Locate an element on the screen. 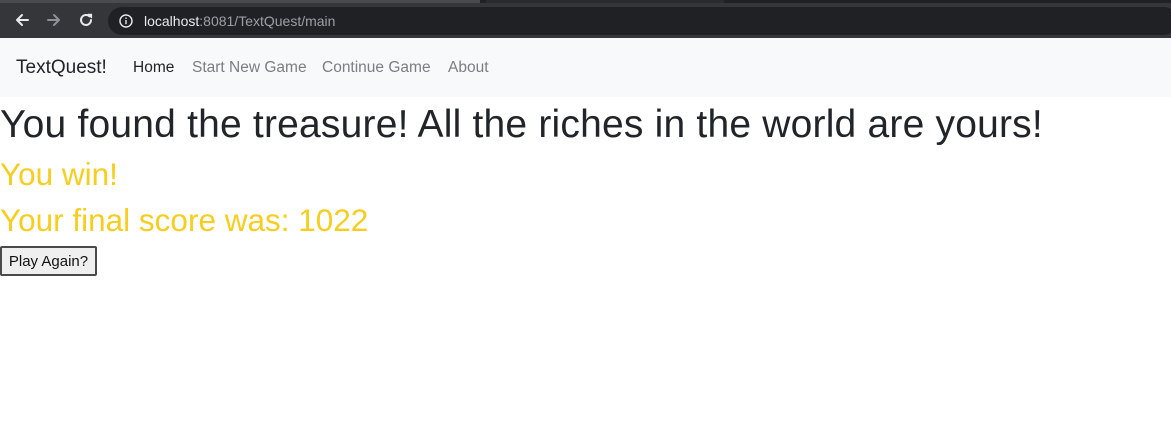 The image size is (1171, 436). arrow-left-icon is located at coordinates (22, 20).